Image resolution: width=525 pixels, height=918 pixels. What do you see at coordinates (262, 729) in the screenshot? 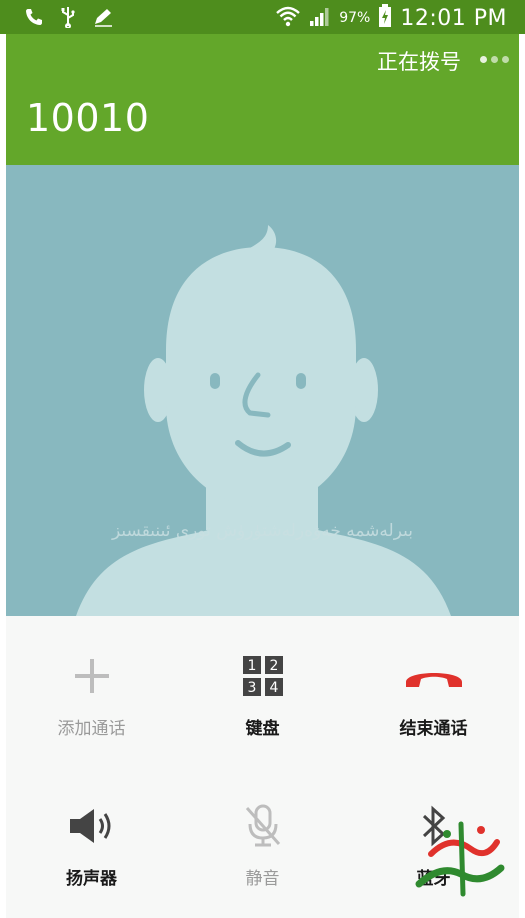
I see `keypad-label: 键盘` at bounding box center [262, 729].